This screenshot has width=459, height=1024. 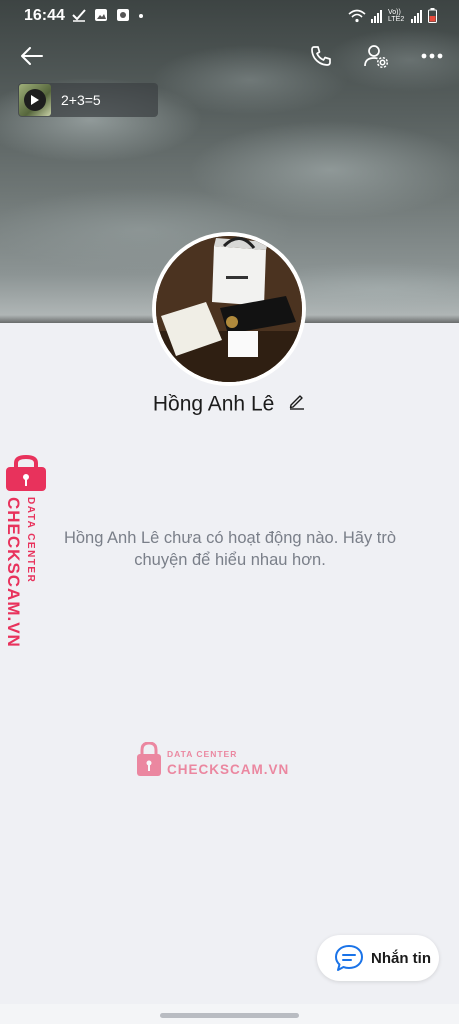 I want to click on pencil-icon, so click(x=297, y=403).